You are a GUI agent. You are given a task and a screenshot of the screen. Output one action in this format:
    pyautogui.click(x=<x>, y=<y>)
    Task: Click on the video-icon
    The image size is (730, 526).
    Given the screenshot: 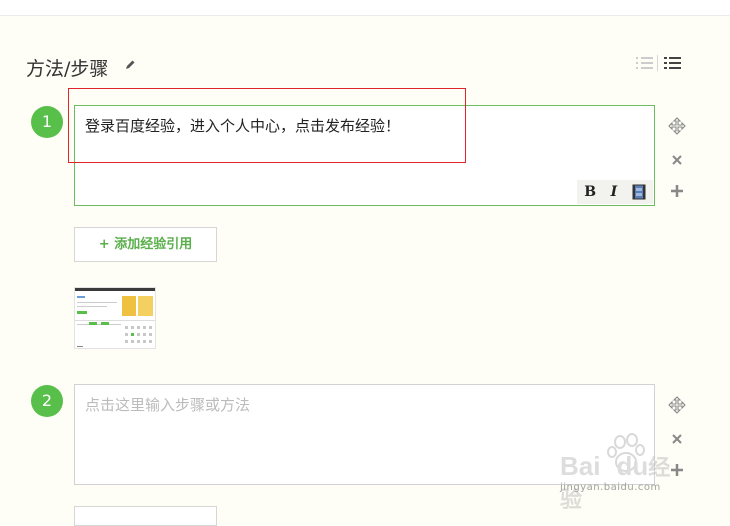 What is the action you would take?
    pyautogui.click(x=639, y=192)
    